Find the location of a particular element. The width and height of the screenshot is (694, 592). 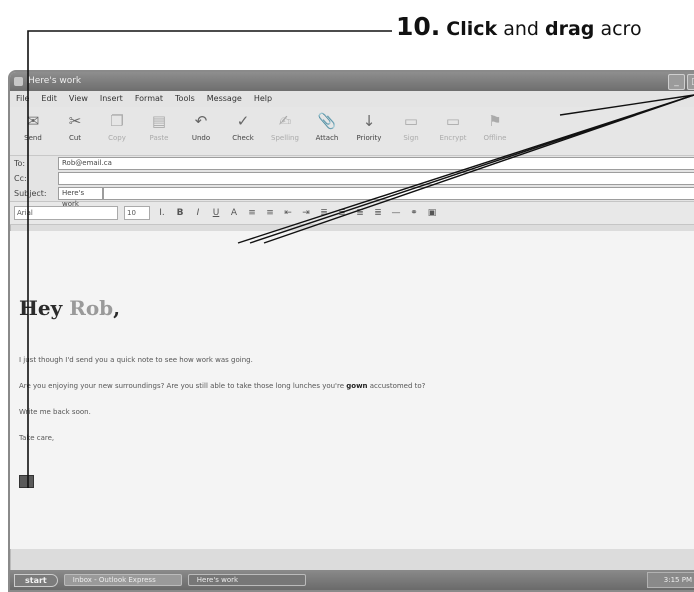

cc-field is located at coordinates (376, 178).